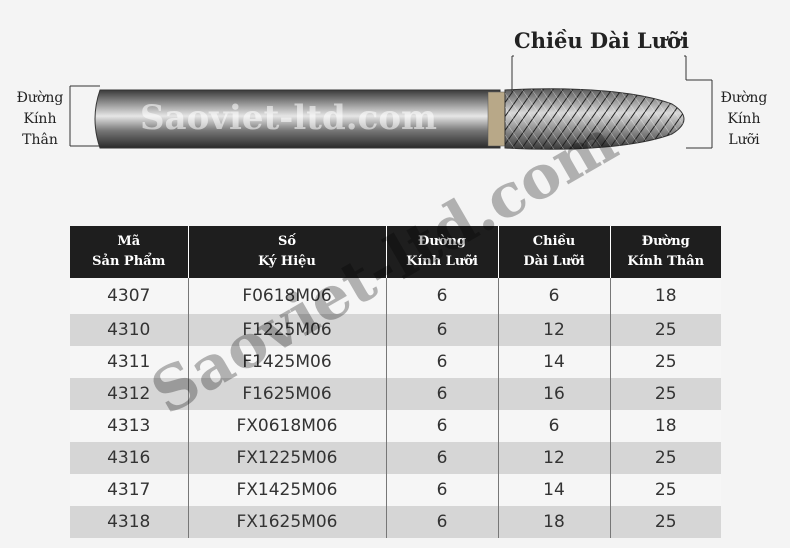 The width and height of the screenshot is (790, 548). Describe the element at coordinates (553, 394) in the screenshot. I see `cell-blade-length: 16` at that location.